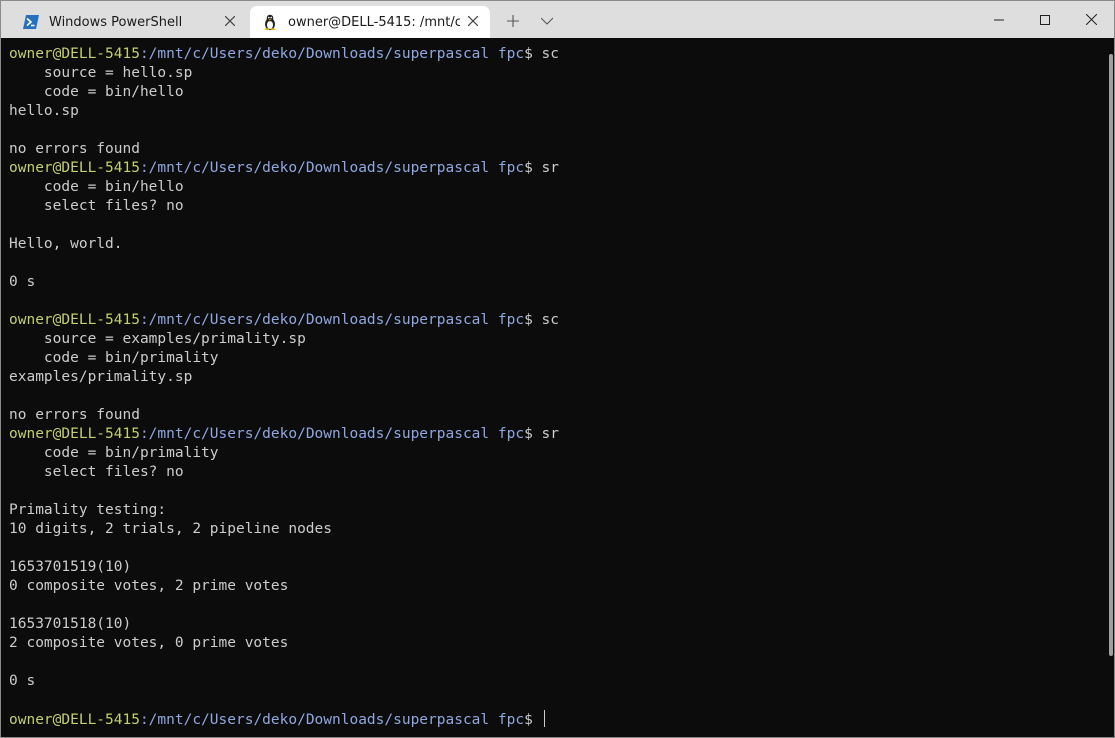 The height and width of the screenshot is (738, 1115). I want to click on tab-label: Windows PowerShell, so click(116, 22).